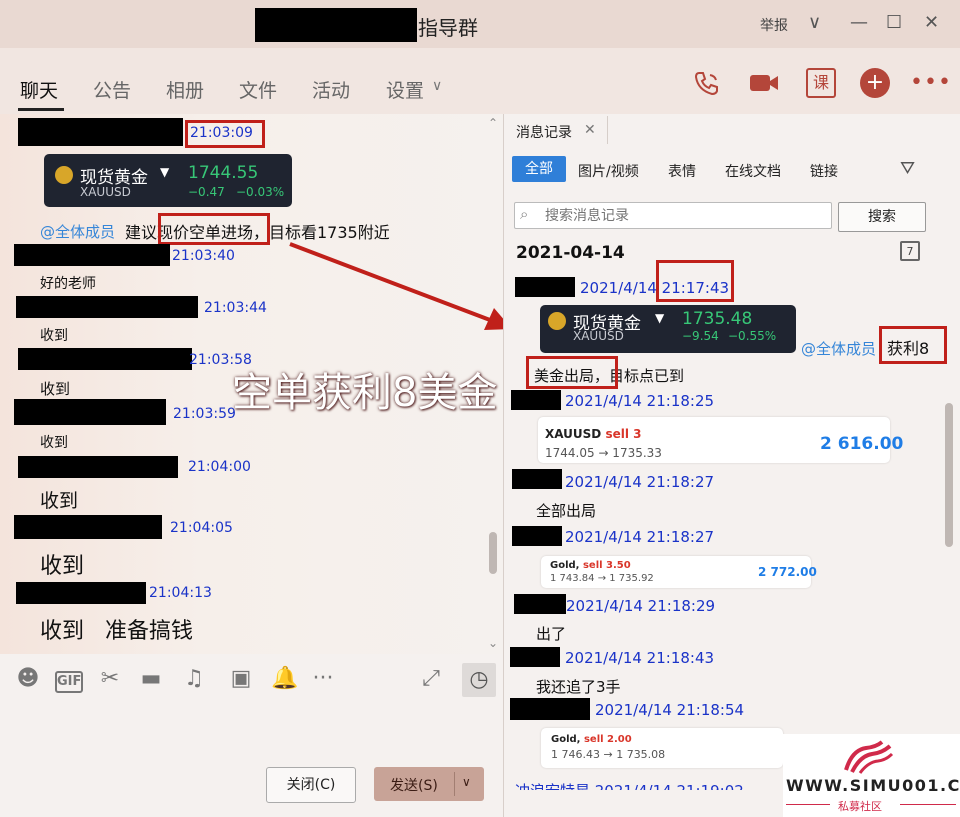 The width and height of the screenshot is (960, 817). I want to click on history-date: 2021-04-14, so click(570, 253).